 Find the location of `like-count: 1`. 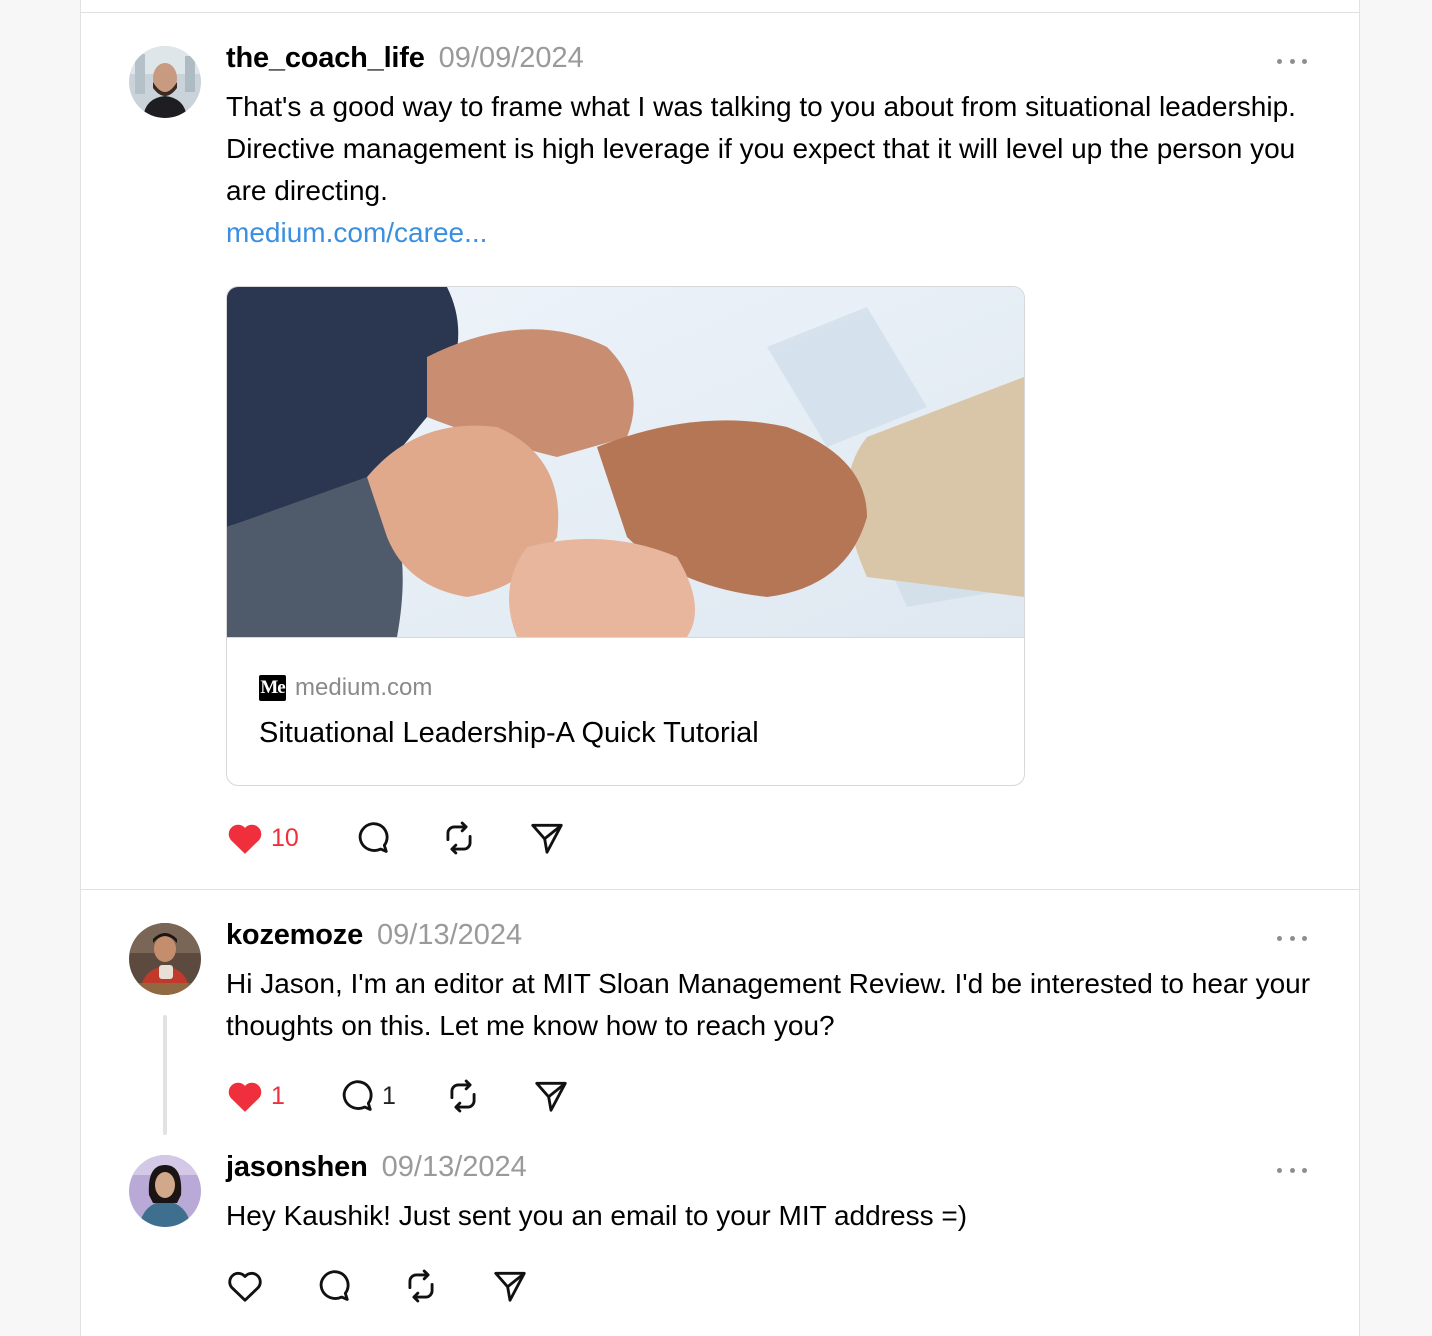

like-count: 1 is located at coordinates (278, 1095).